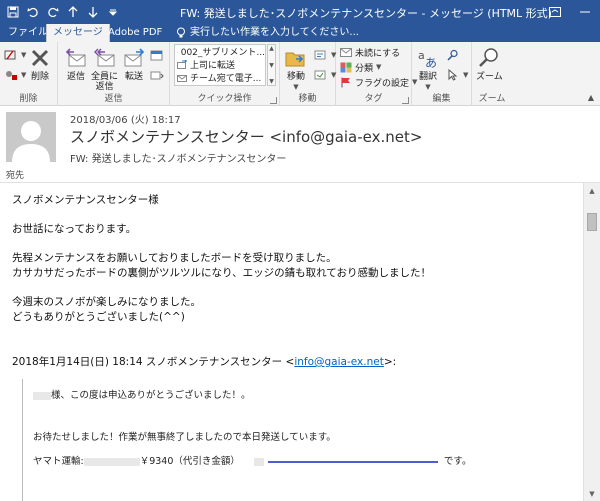  Describe the element at coordinates (85, 200) in the screenshot. I see `body-line: スノボメンテナンスセンター様` at that location.